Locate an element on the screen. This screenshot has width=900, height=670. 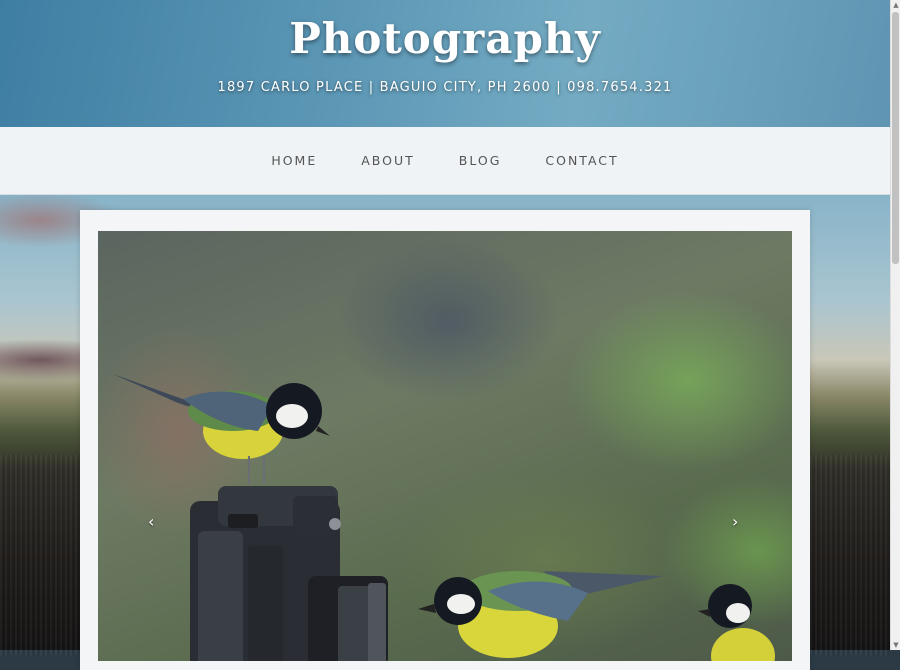
camera-illustration is located at coordinates (289, 573).